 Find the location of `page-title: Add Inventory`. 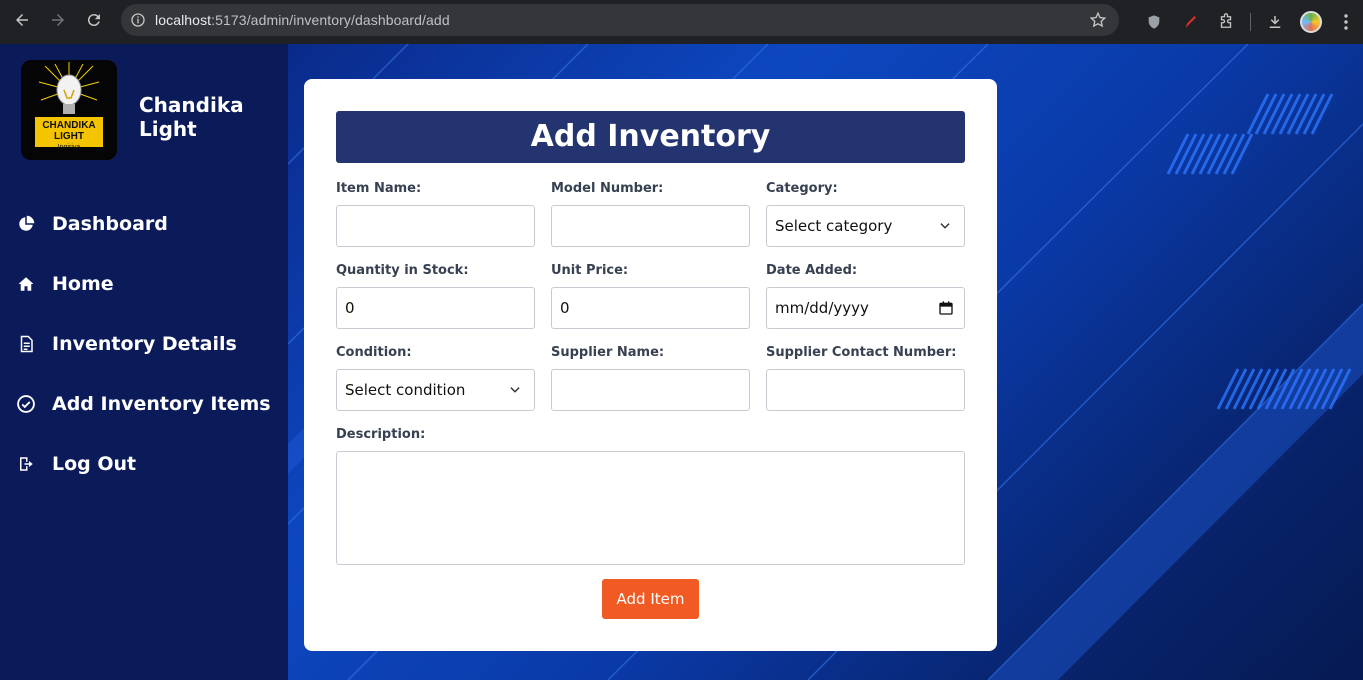

page-title: Add Inventory is located at coordinates (650, 137).